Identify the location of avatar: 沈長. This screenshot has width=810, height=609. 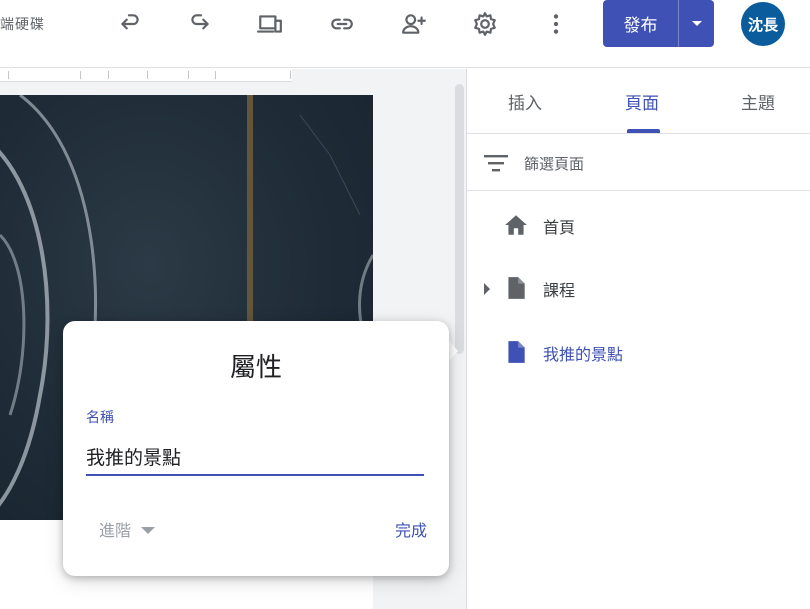
(763, 24).